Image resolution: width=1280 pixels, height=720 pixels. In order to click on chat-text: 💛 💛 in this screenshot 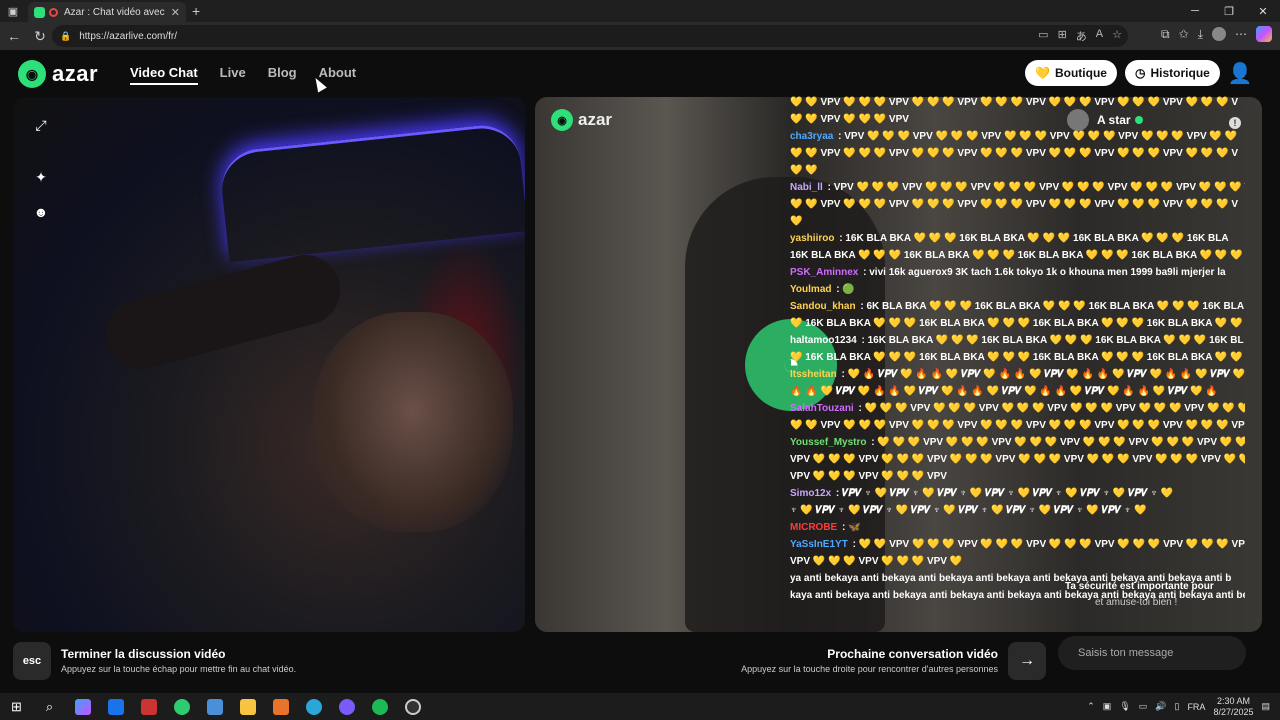, I will do `click(804, 170)`.